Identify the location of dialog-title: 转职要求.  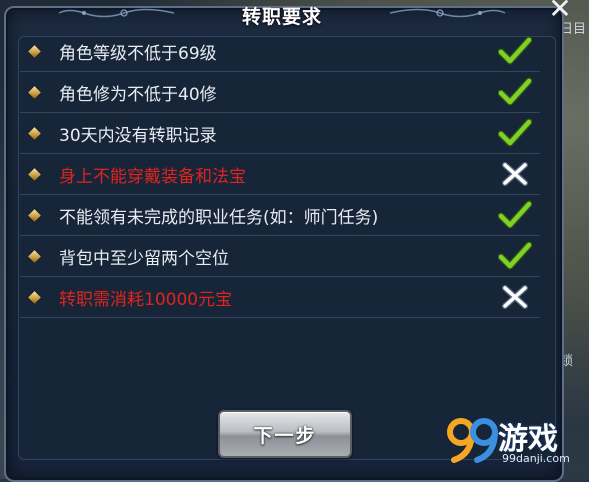
(281, 16).